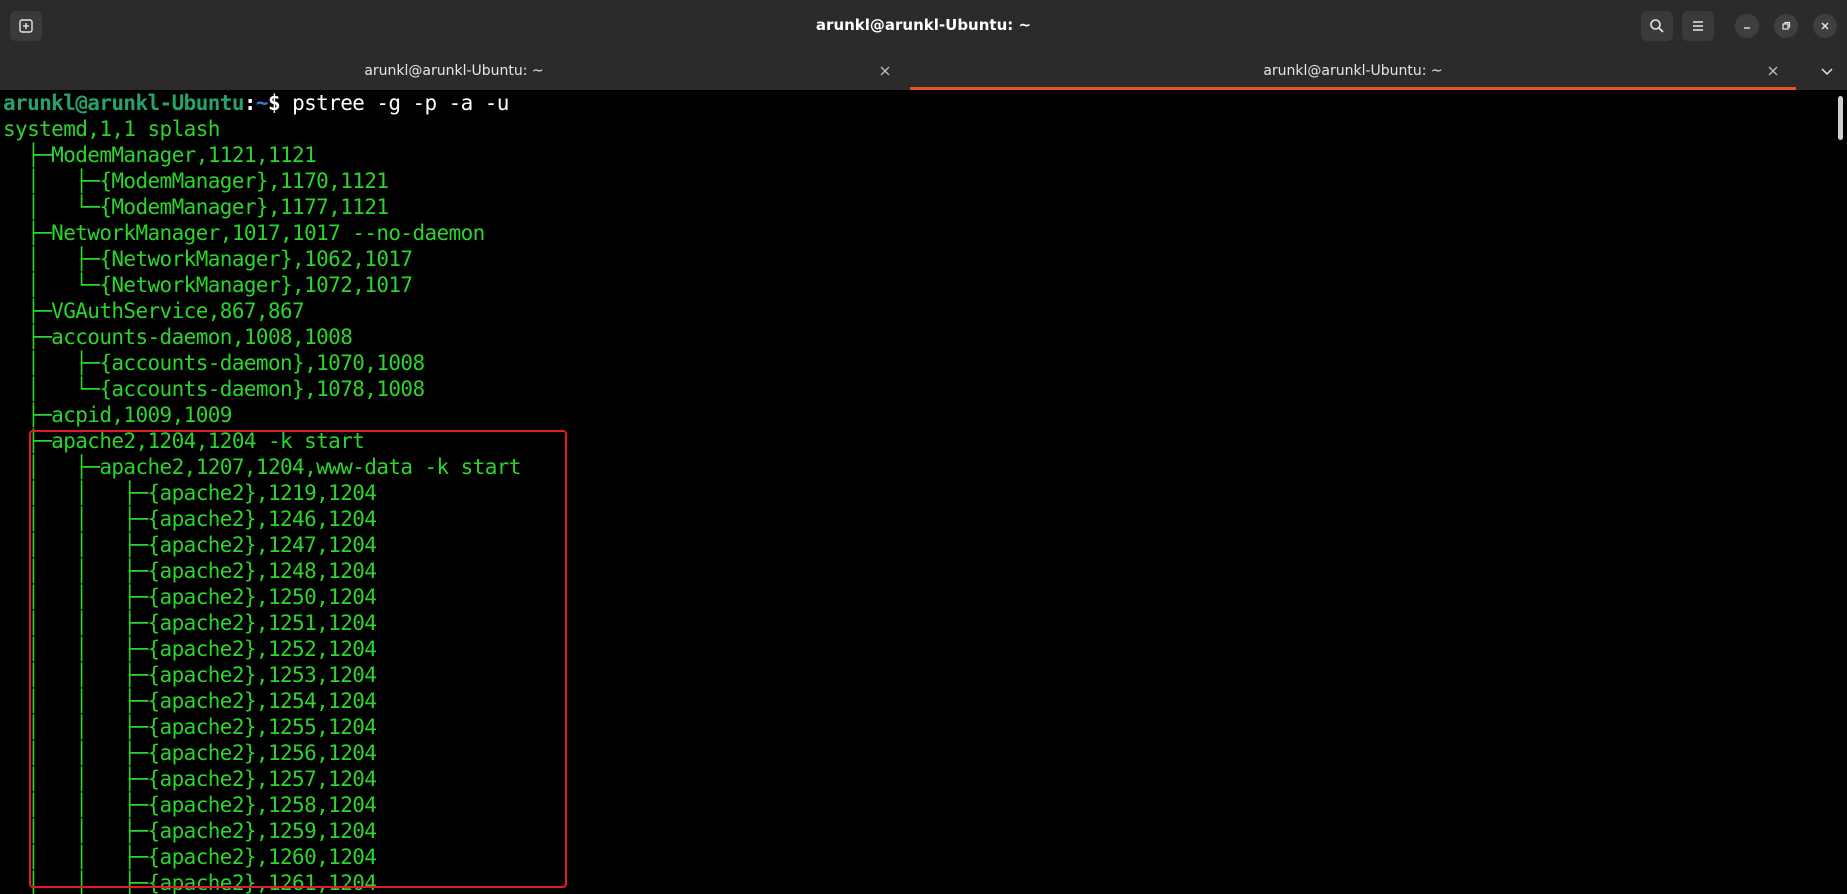 The image size is (1847, 894). Describe the element at coordinates (160, 155) in the screenshot. I see `output-line: ├─ModemManager,1121,1121` at that location.